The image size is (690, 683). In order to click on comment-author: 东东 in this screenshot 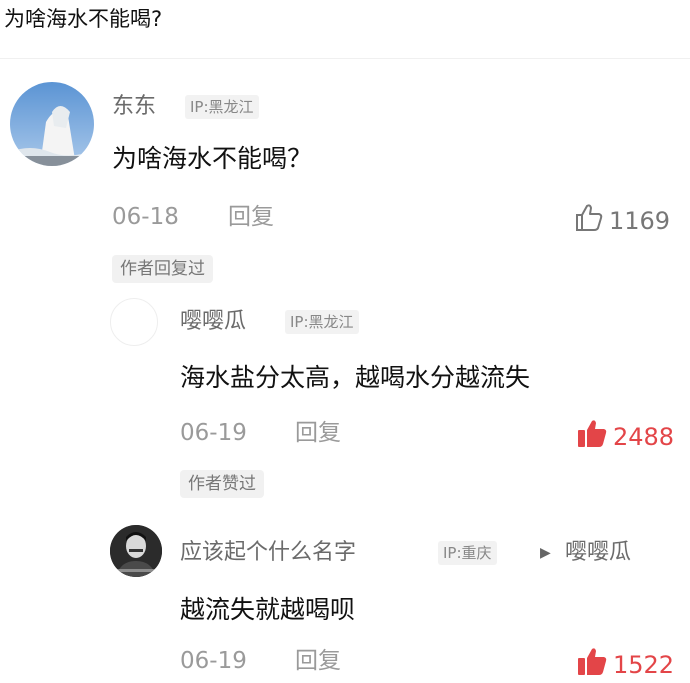, I will do `click(134, 107)`.